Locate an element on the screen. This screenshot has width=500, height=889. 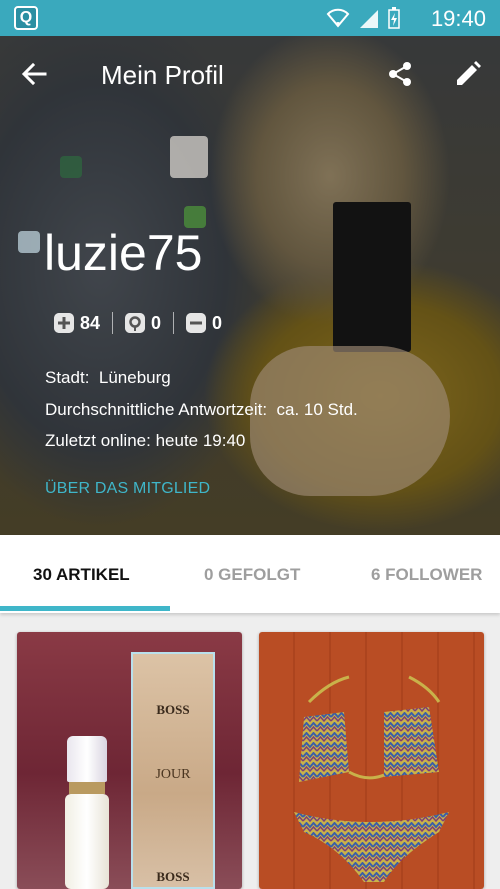
last-online-value: heute 19:40 is located at coordinates (200, 440).